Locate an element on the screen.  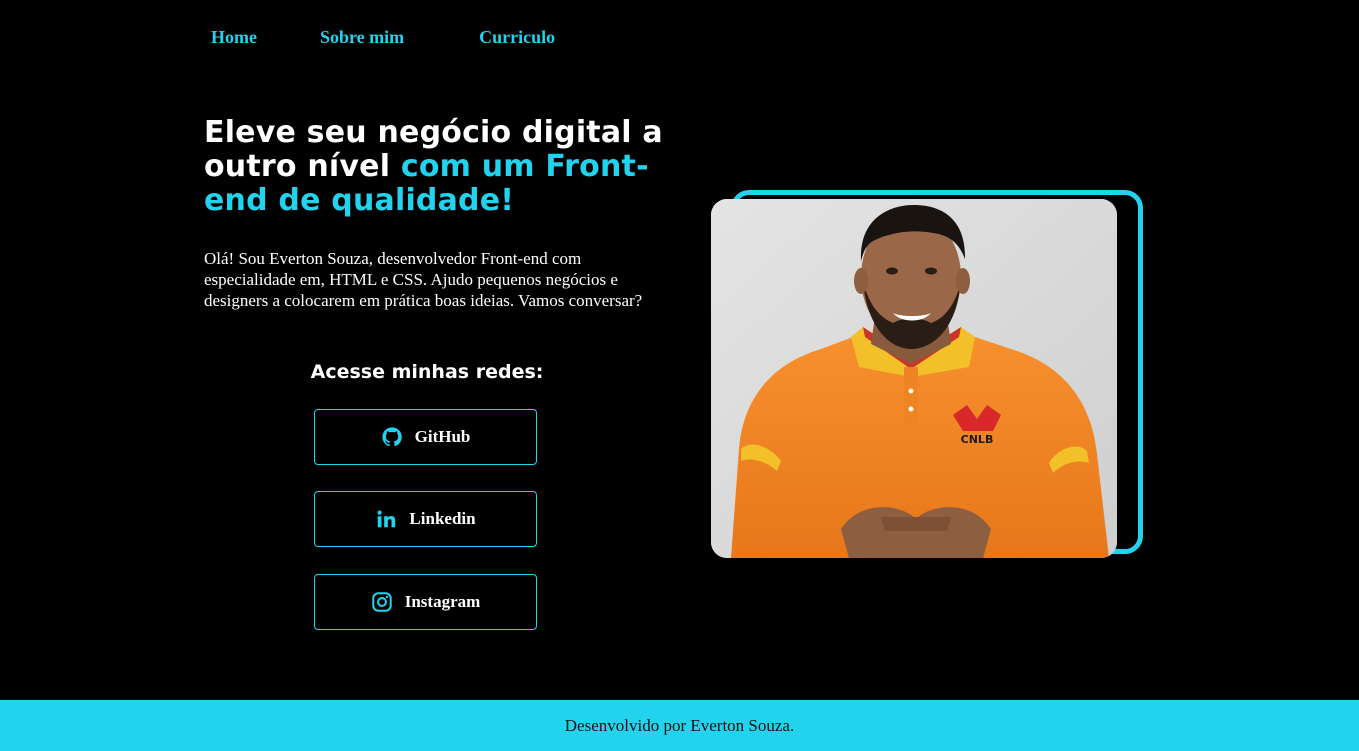
github-label: GitHub is located at coordinates (442, 436).